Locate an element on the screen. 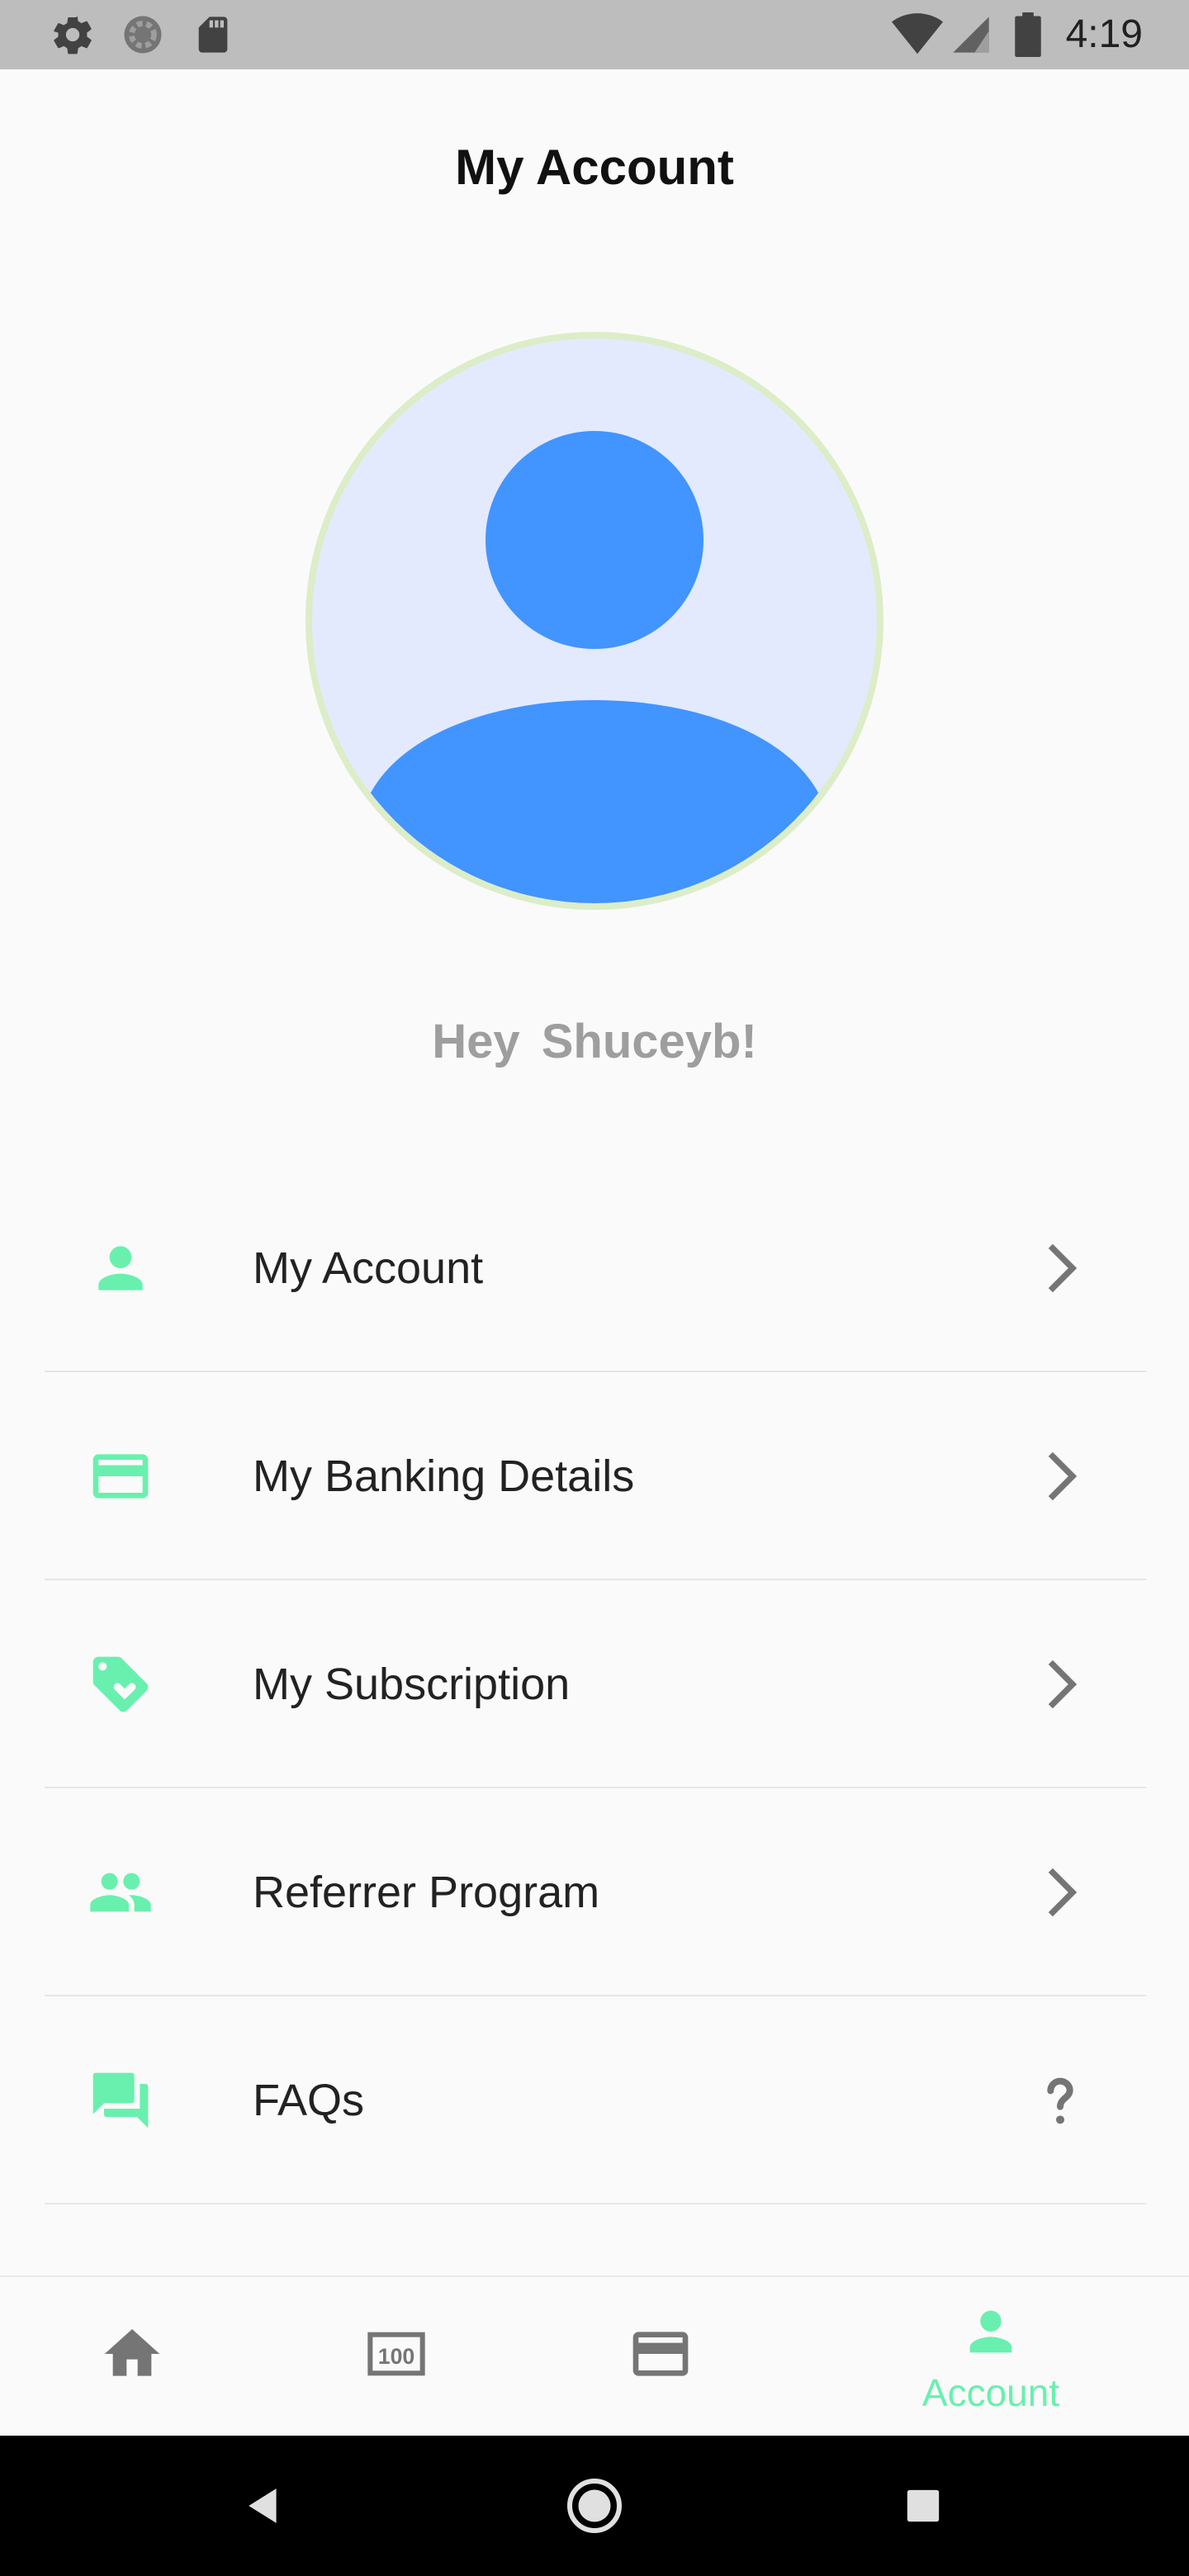 This screenshot has height=2576, width=1189. menu-item-banking-details: My Banking Details is located at coordinates (595, 1476).